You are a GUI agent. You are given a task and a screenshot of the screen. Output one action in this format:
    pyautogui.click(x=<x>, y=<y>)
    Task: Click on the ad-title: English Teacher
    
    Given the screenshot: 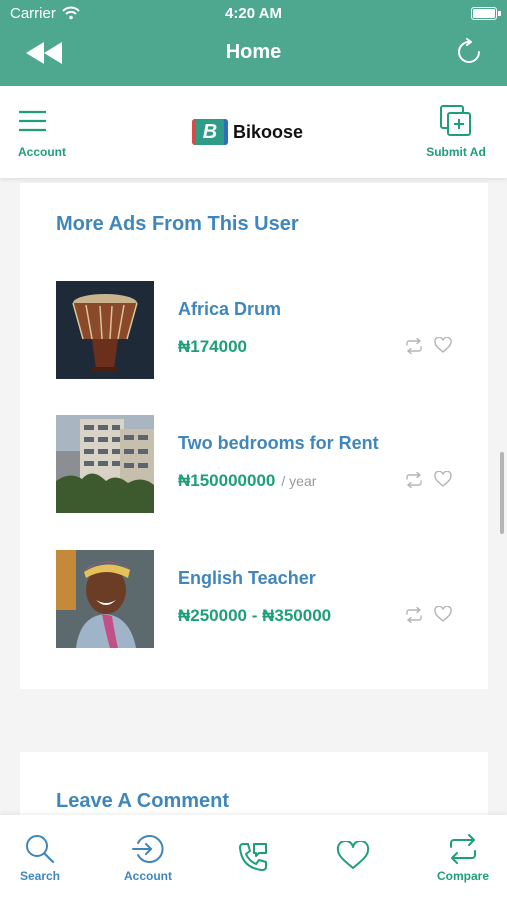 What is the action you would take?
    pyautogui.click(x=247, y=578)
    